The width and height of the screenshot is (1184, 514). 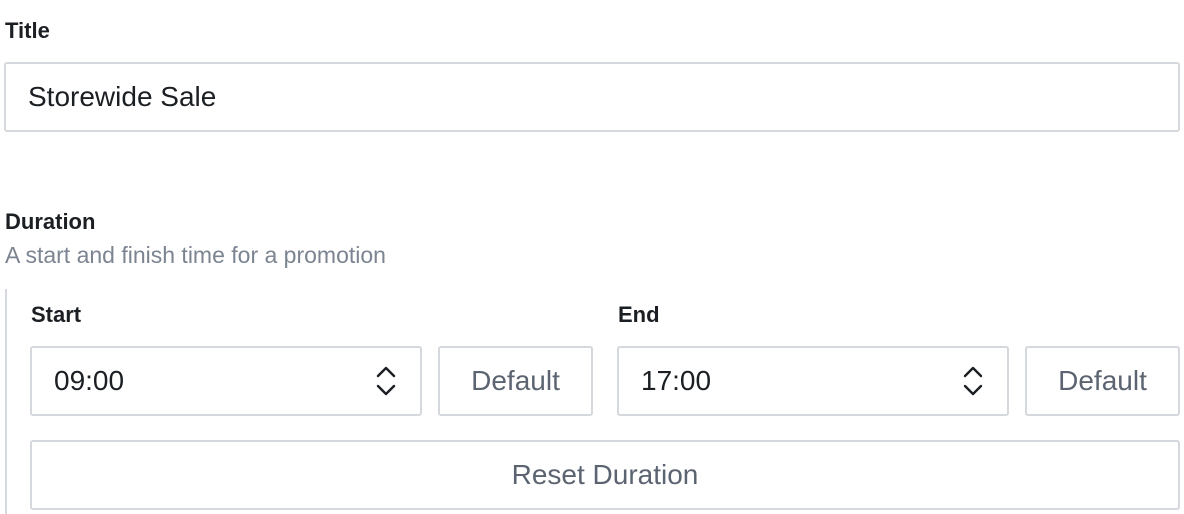 What do you see at coordinates (605, 475) in the screenshot?
I see `reset-duration-button: Reset Duration` at bounding box center [605, 475].